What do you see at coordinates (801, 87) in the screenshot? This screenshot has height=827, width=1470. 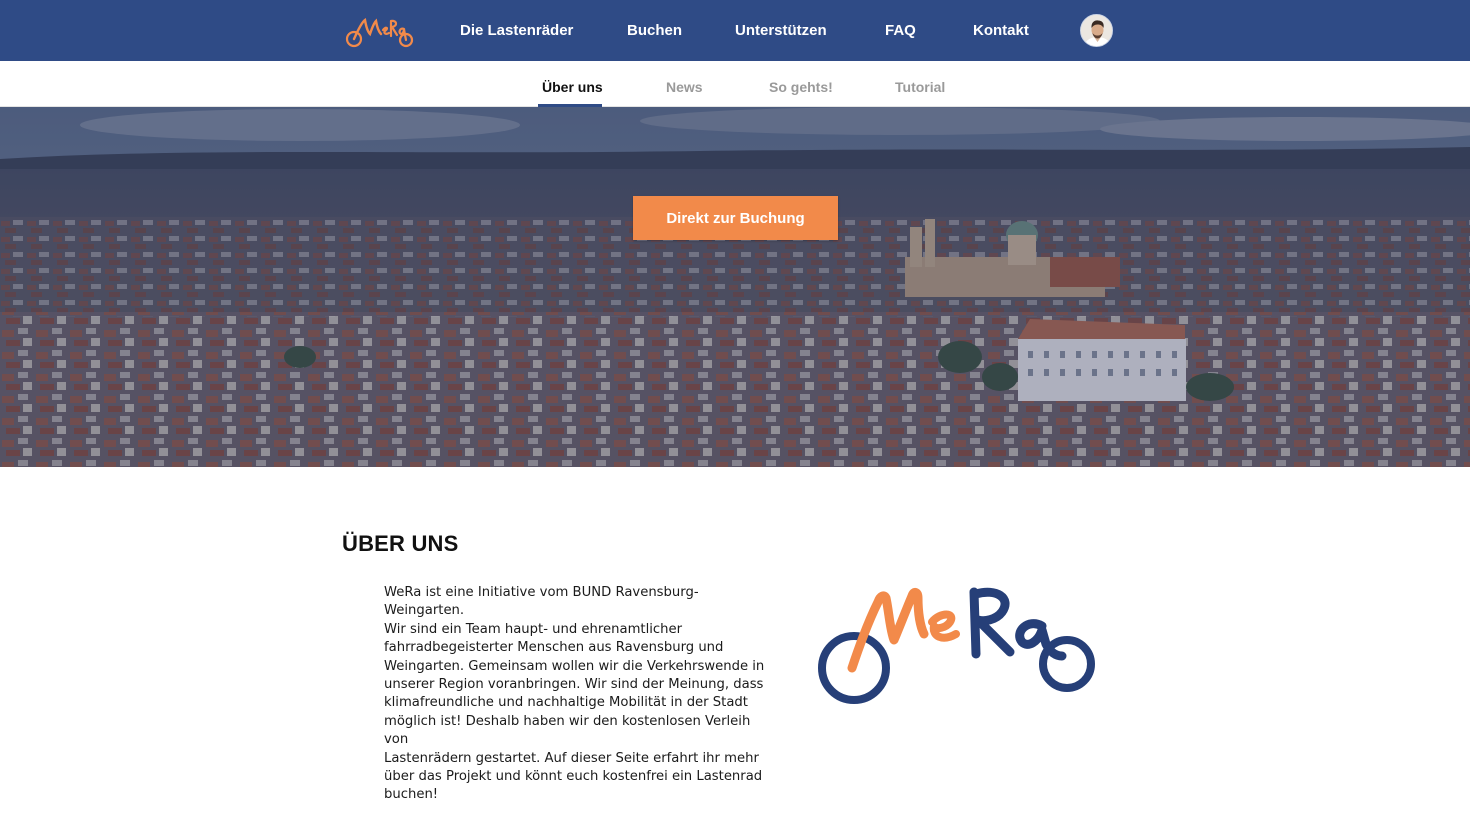 I see `tab-so-gehts: So gehts!` at bounding box center [801, 87].